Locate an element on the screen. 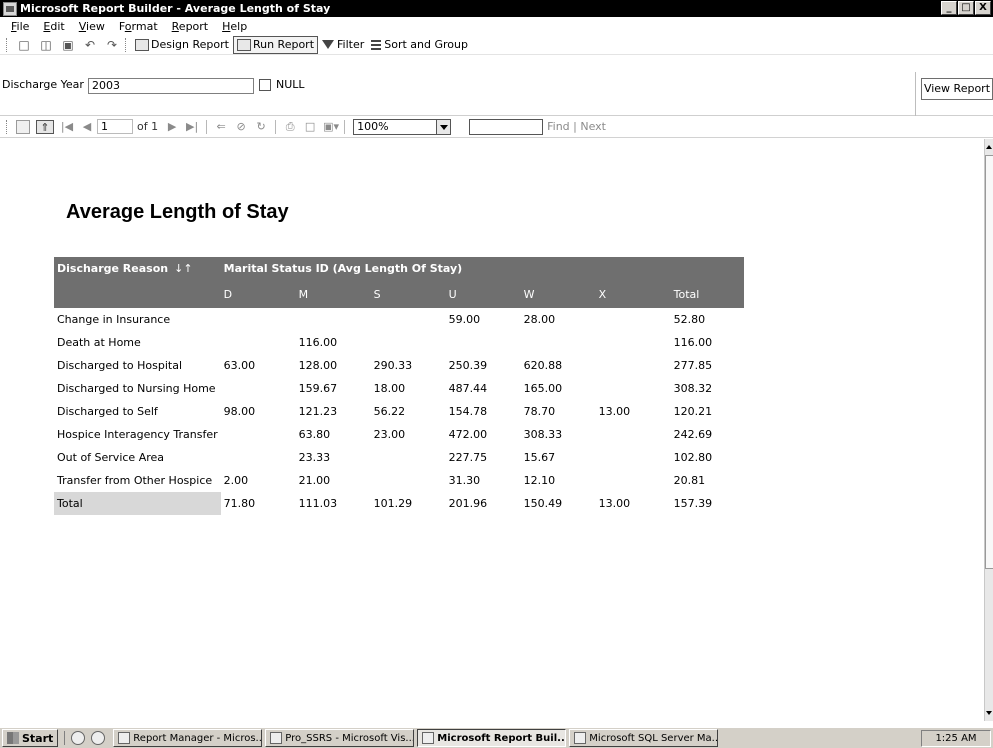  page-count: of 1 is located at coordinates (148, 126).